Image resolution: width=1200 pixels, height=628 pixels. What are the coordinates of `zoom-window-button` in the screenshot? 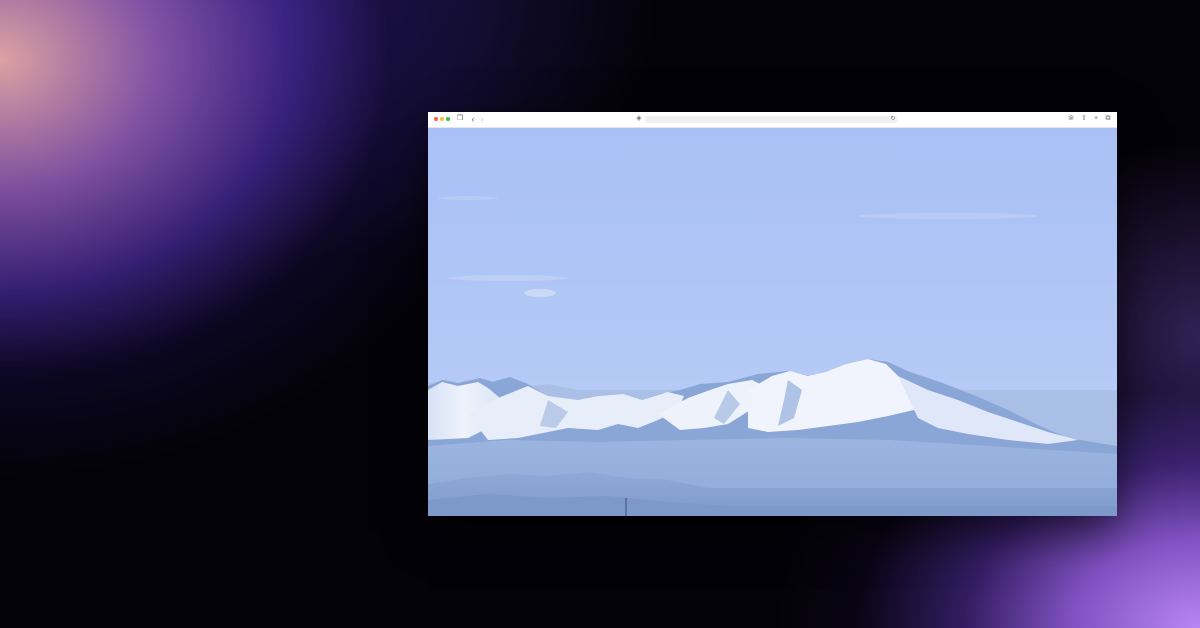 It's located at (448, 119).